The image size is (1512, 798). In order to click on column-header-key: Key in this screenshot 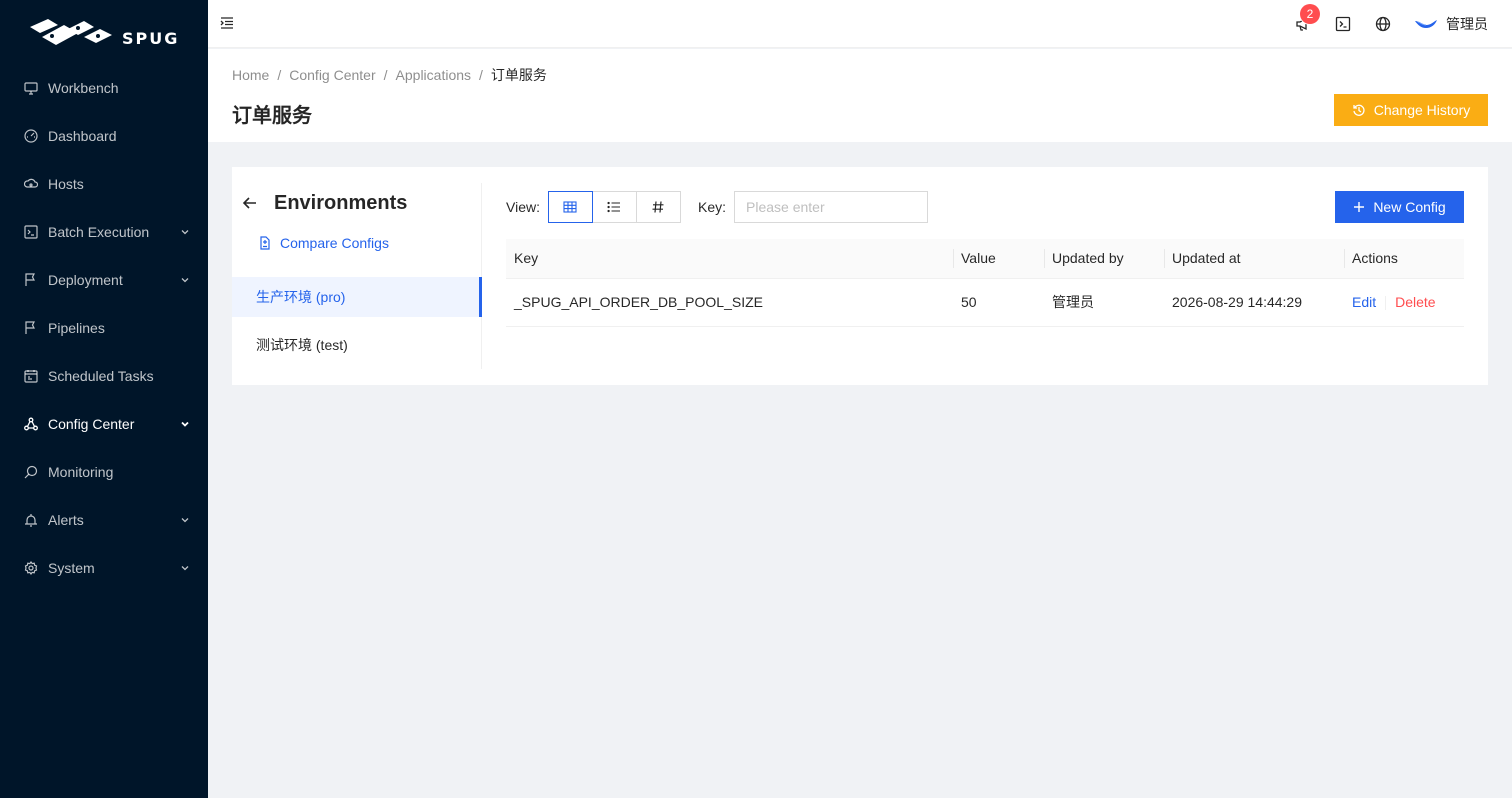, I will do `click(729, 259)`.